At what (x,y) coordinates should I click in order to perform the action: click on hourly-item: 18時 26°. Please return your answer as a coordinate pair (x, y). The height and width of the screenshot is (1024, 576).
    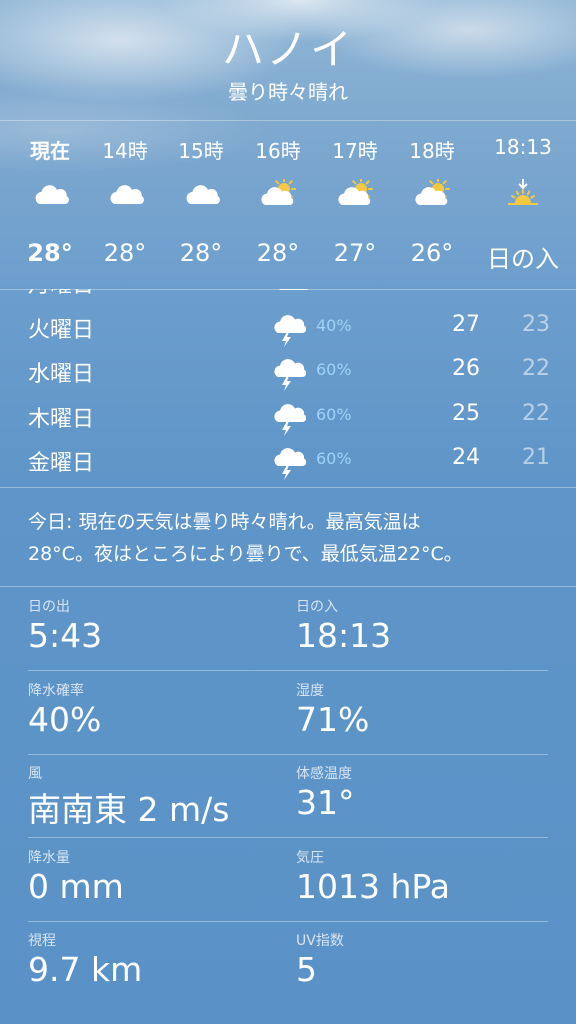
    Looking at the image, I should click on (432, 205).